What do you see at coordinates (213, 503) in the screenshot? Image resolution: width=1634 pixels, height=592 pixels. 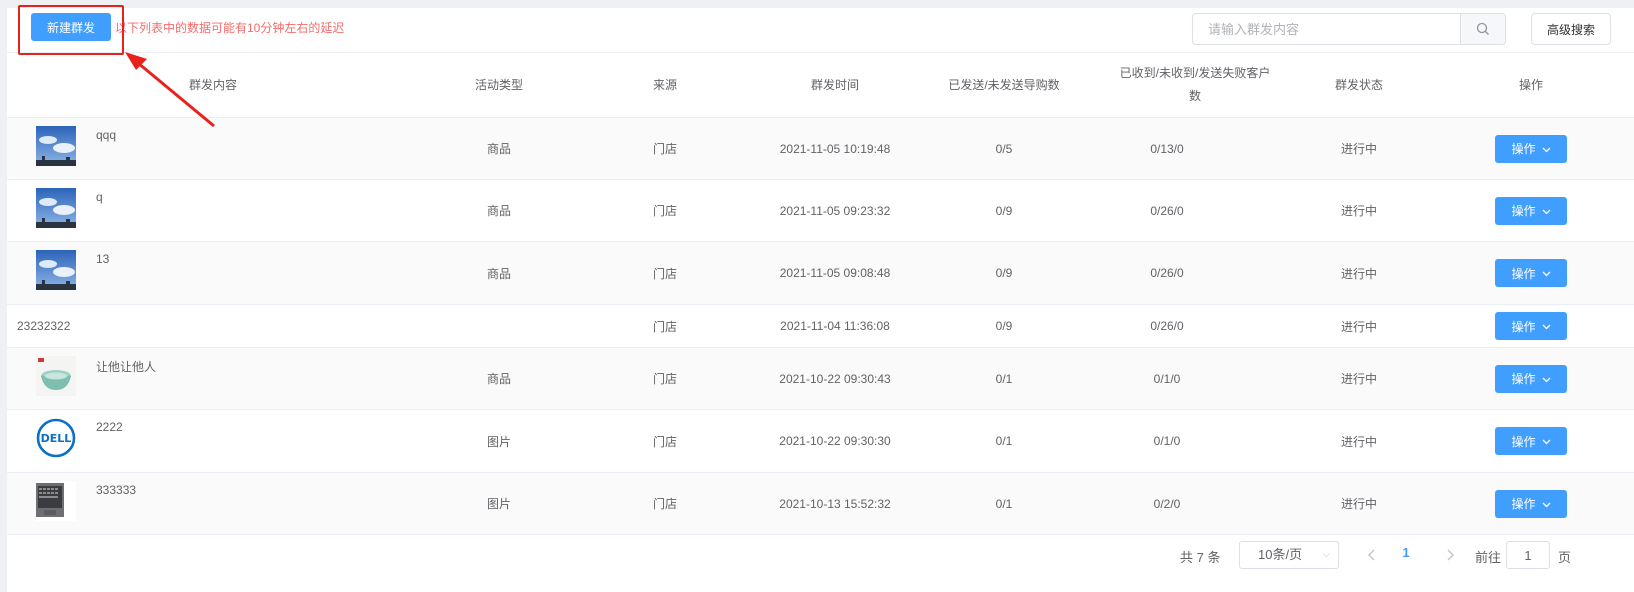 I see `cell-content: 333333` at bounding box center [213, 503].